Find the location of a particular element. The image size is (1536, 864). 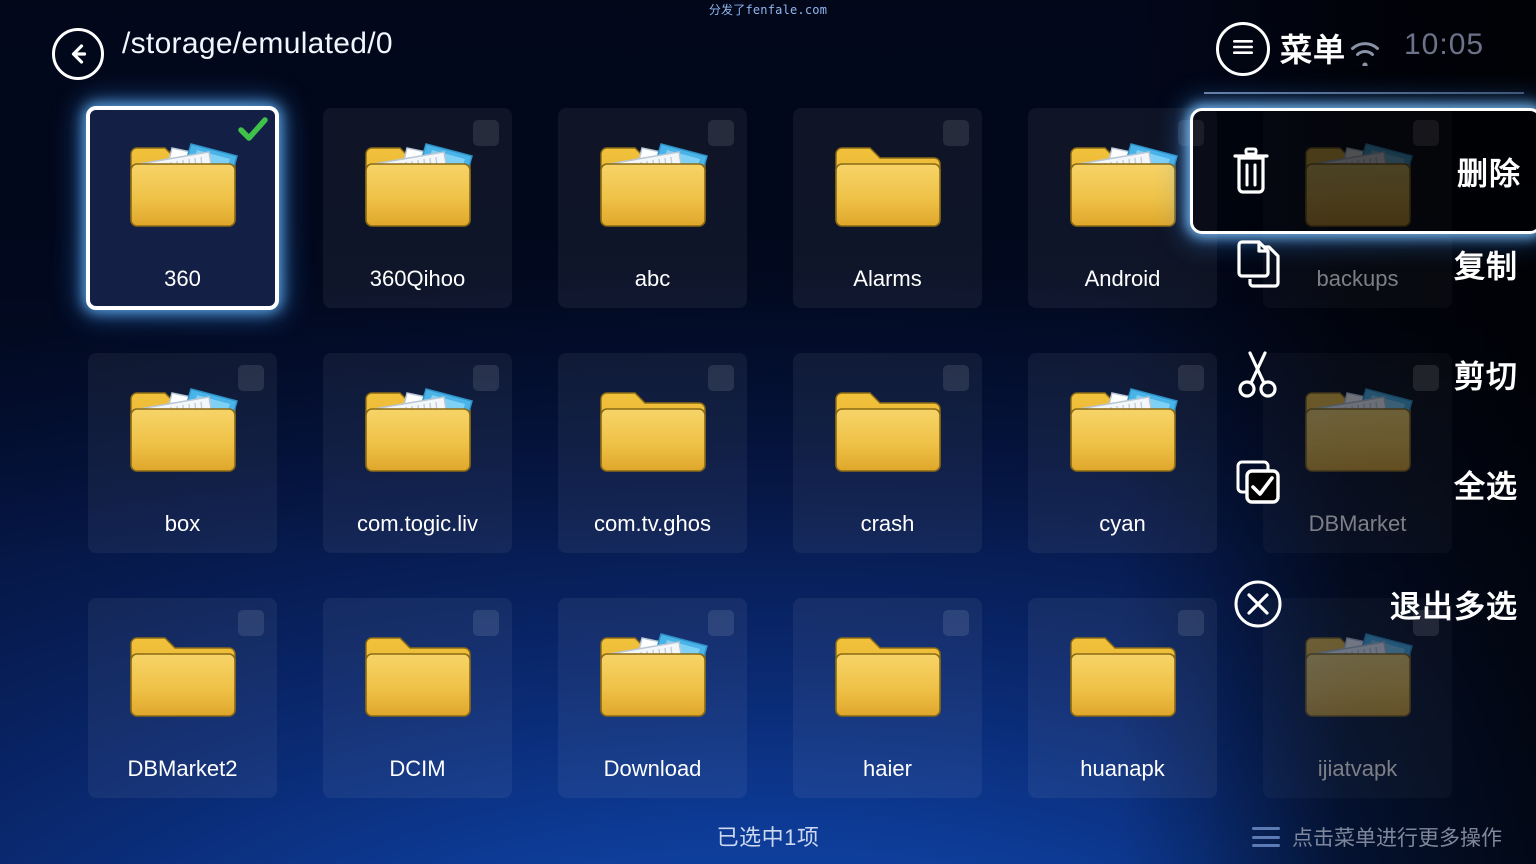

menu-item-label: 复制 is located at coordinates (1486, 267).